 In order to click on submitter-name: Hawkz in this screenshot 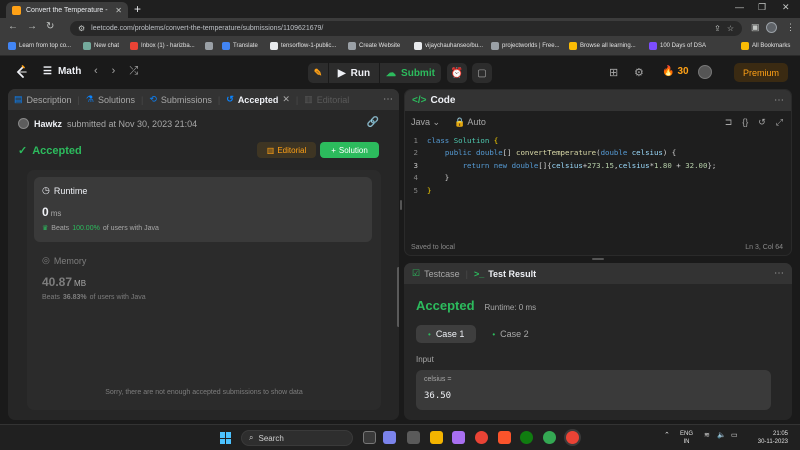, I will do `click(48, 124)`.